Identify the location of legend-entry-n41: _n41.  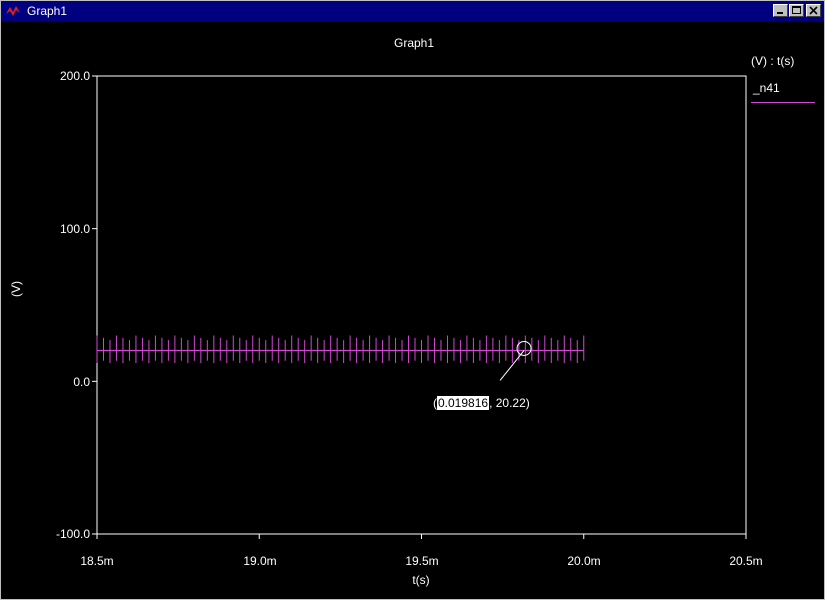
(766, 88).